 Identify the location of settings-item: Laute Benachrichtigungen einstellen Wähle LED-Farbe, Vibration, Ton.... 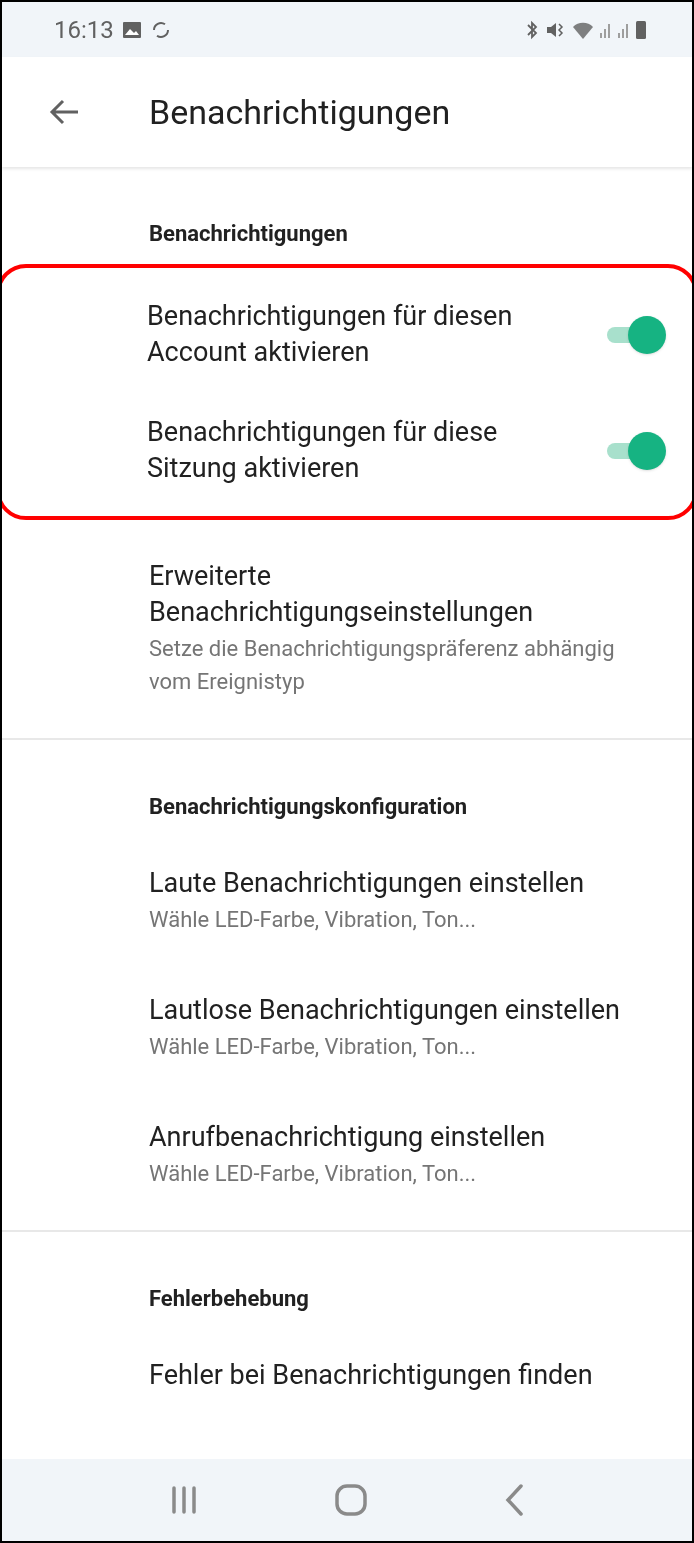
(347, 900).